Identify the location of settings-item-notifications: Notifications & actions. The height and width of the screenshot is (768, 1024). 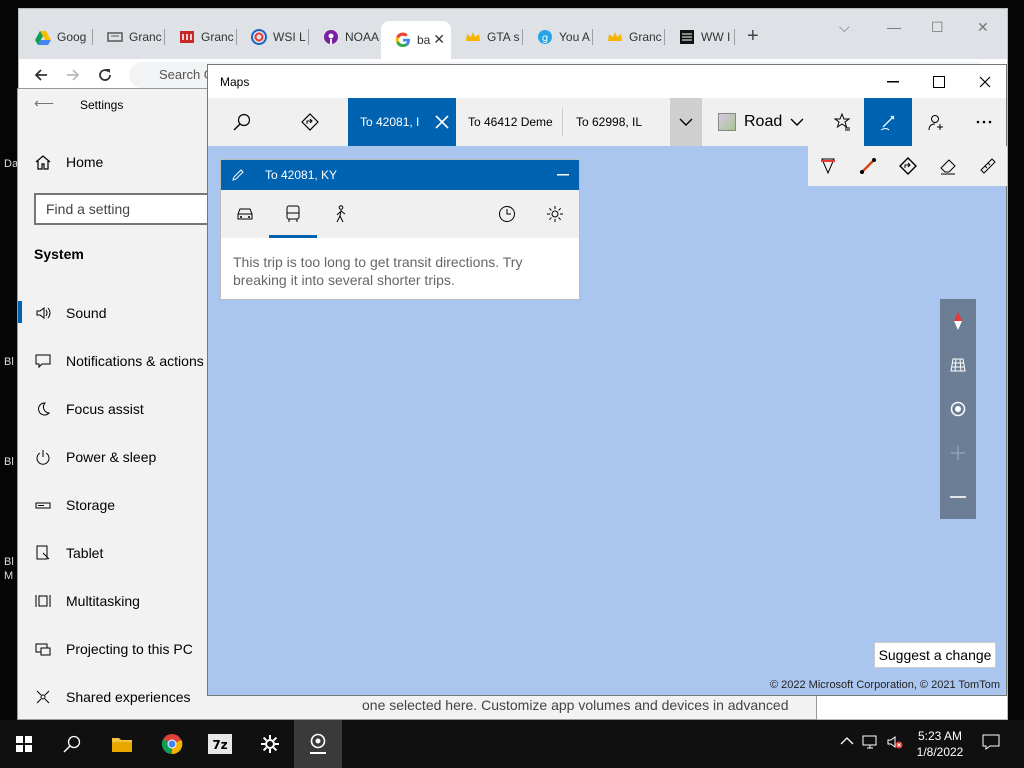
(119, 361).